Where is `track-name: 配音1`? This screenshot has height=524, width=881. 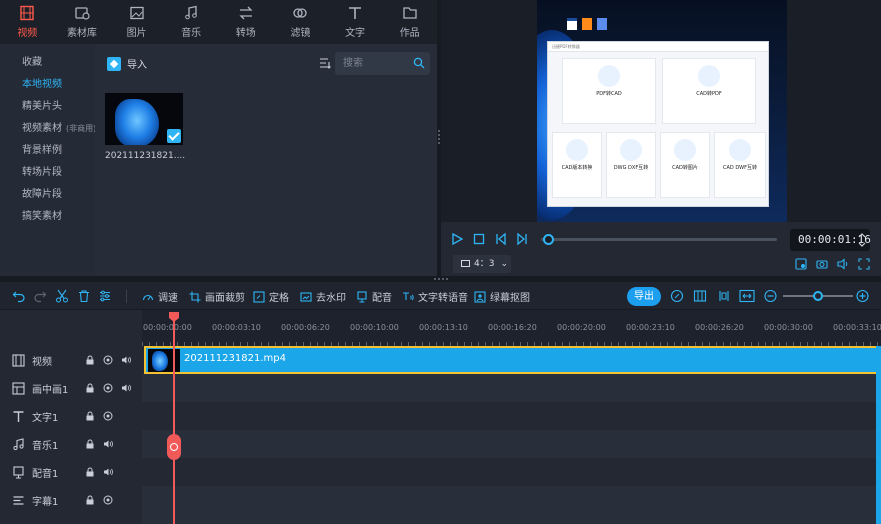
track-name: 配音1 is located at coordinates (45, 474).